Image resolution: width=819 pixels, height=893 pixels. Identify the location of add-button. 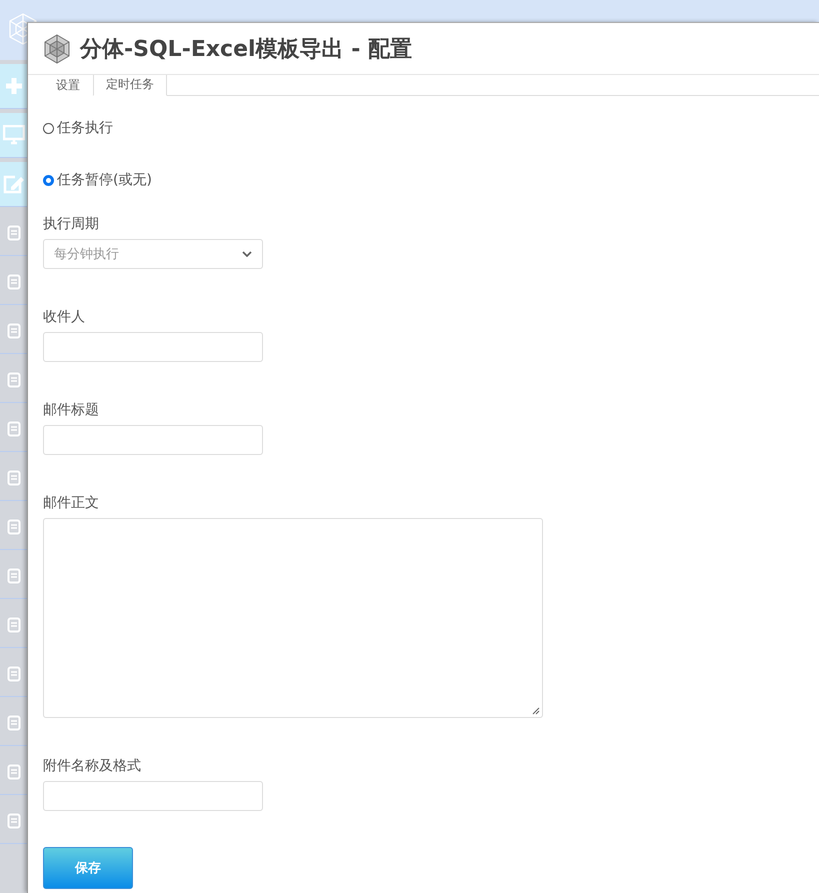
(13, 86).